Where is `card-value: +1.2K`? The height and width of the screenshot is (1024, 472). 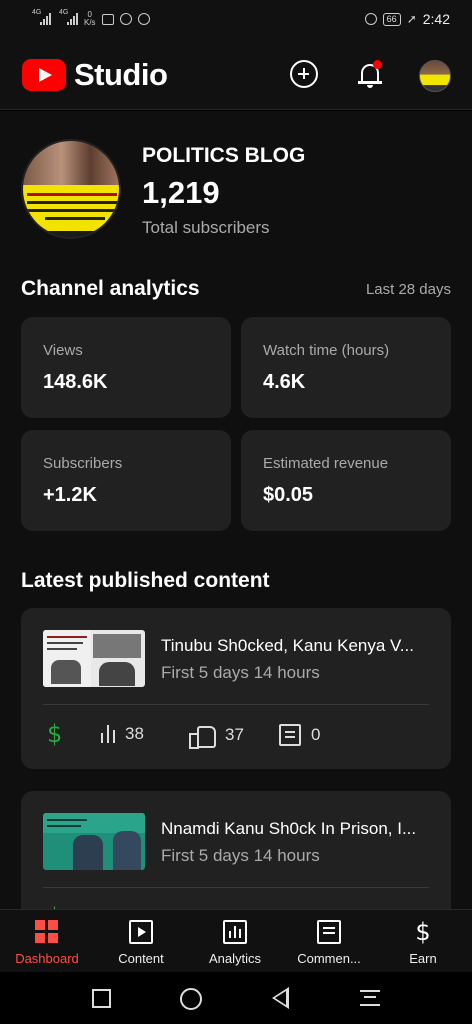
card-value: +1.2K is located at coordinates (70, 495).